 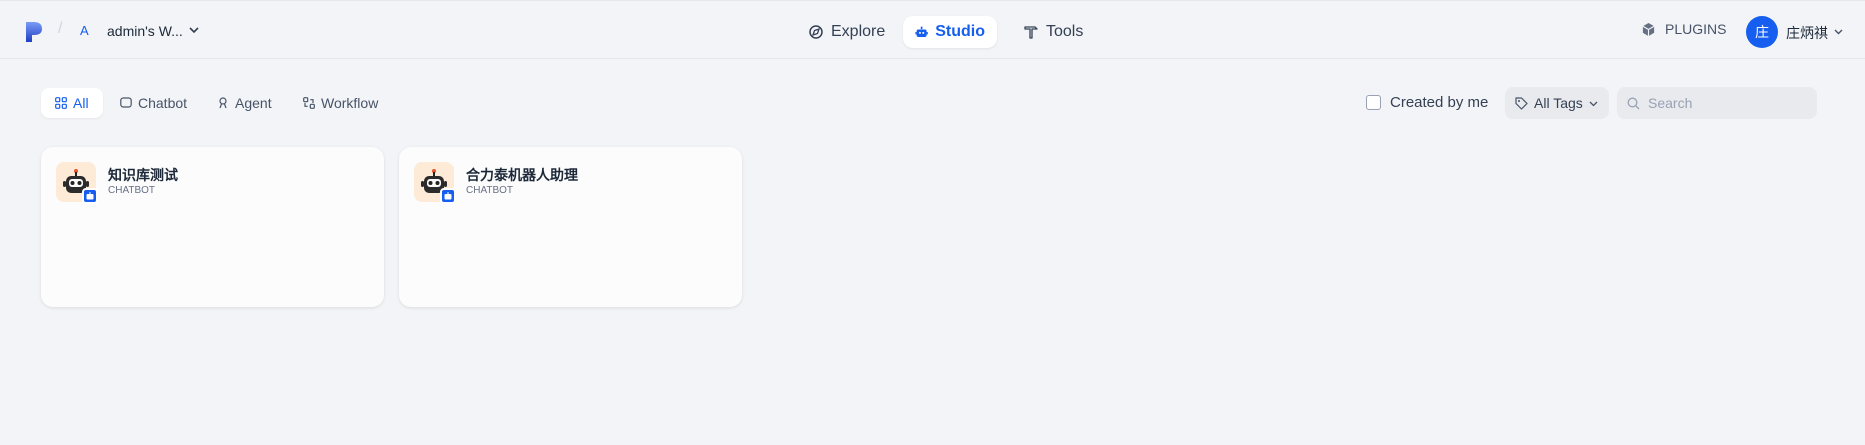 What do you see at coordinates (253, 103) in the screenshot?
I see `tab-agent-label: Agent` at bounding box center [253, 103].